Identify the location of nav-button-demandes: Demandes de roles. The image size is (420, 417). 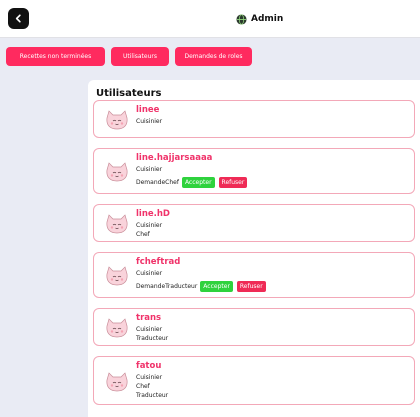
(213, 56).